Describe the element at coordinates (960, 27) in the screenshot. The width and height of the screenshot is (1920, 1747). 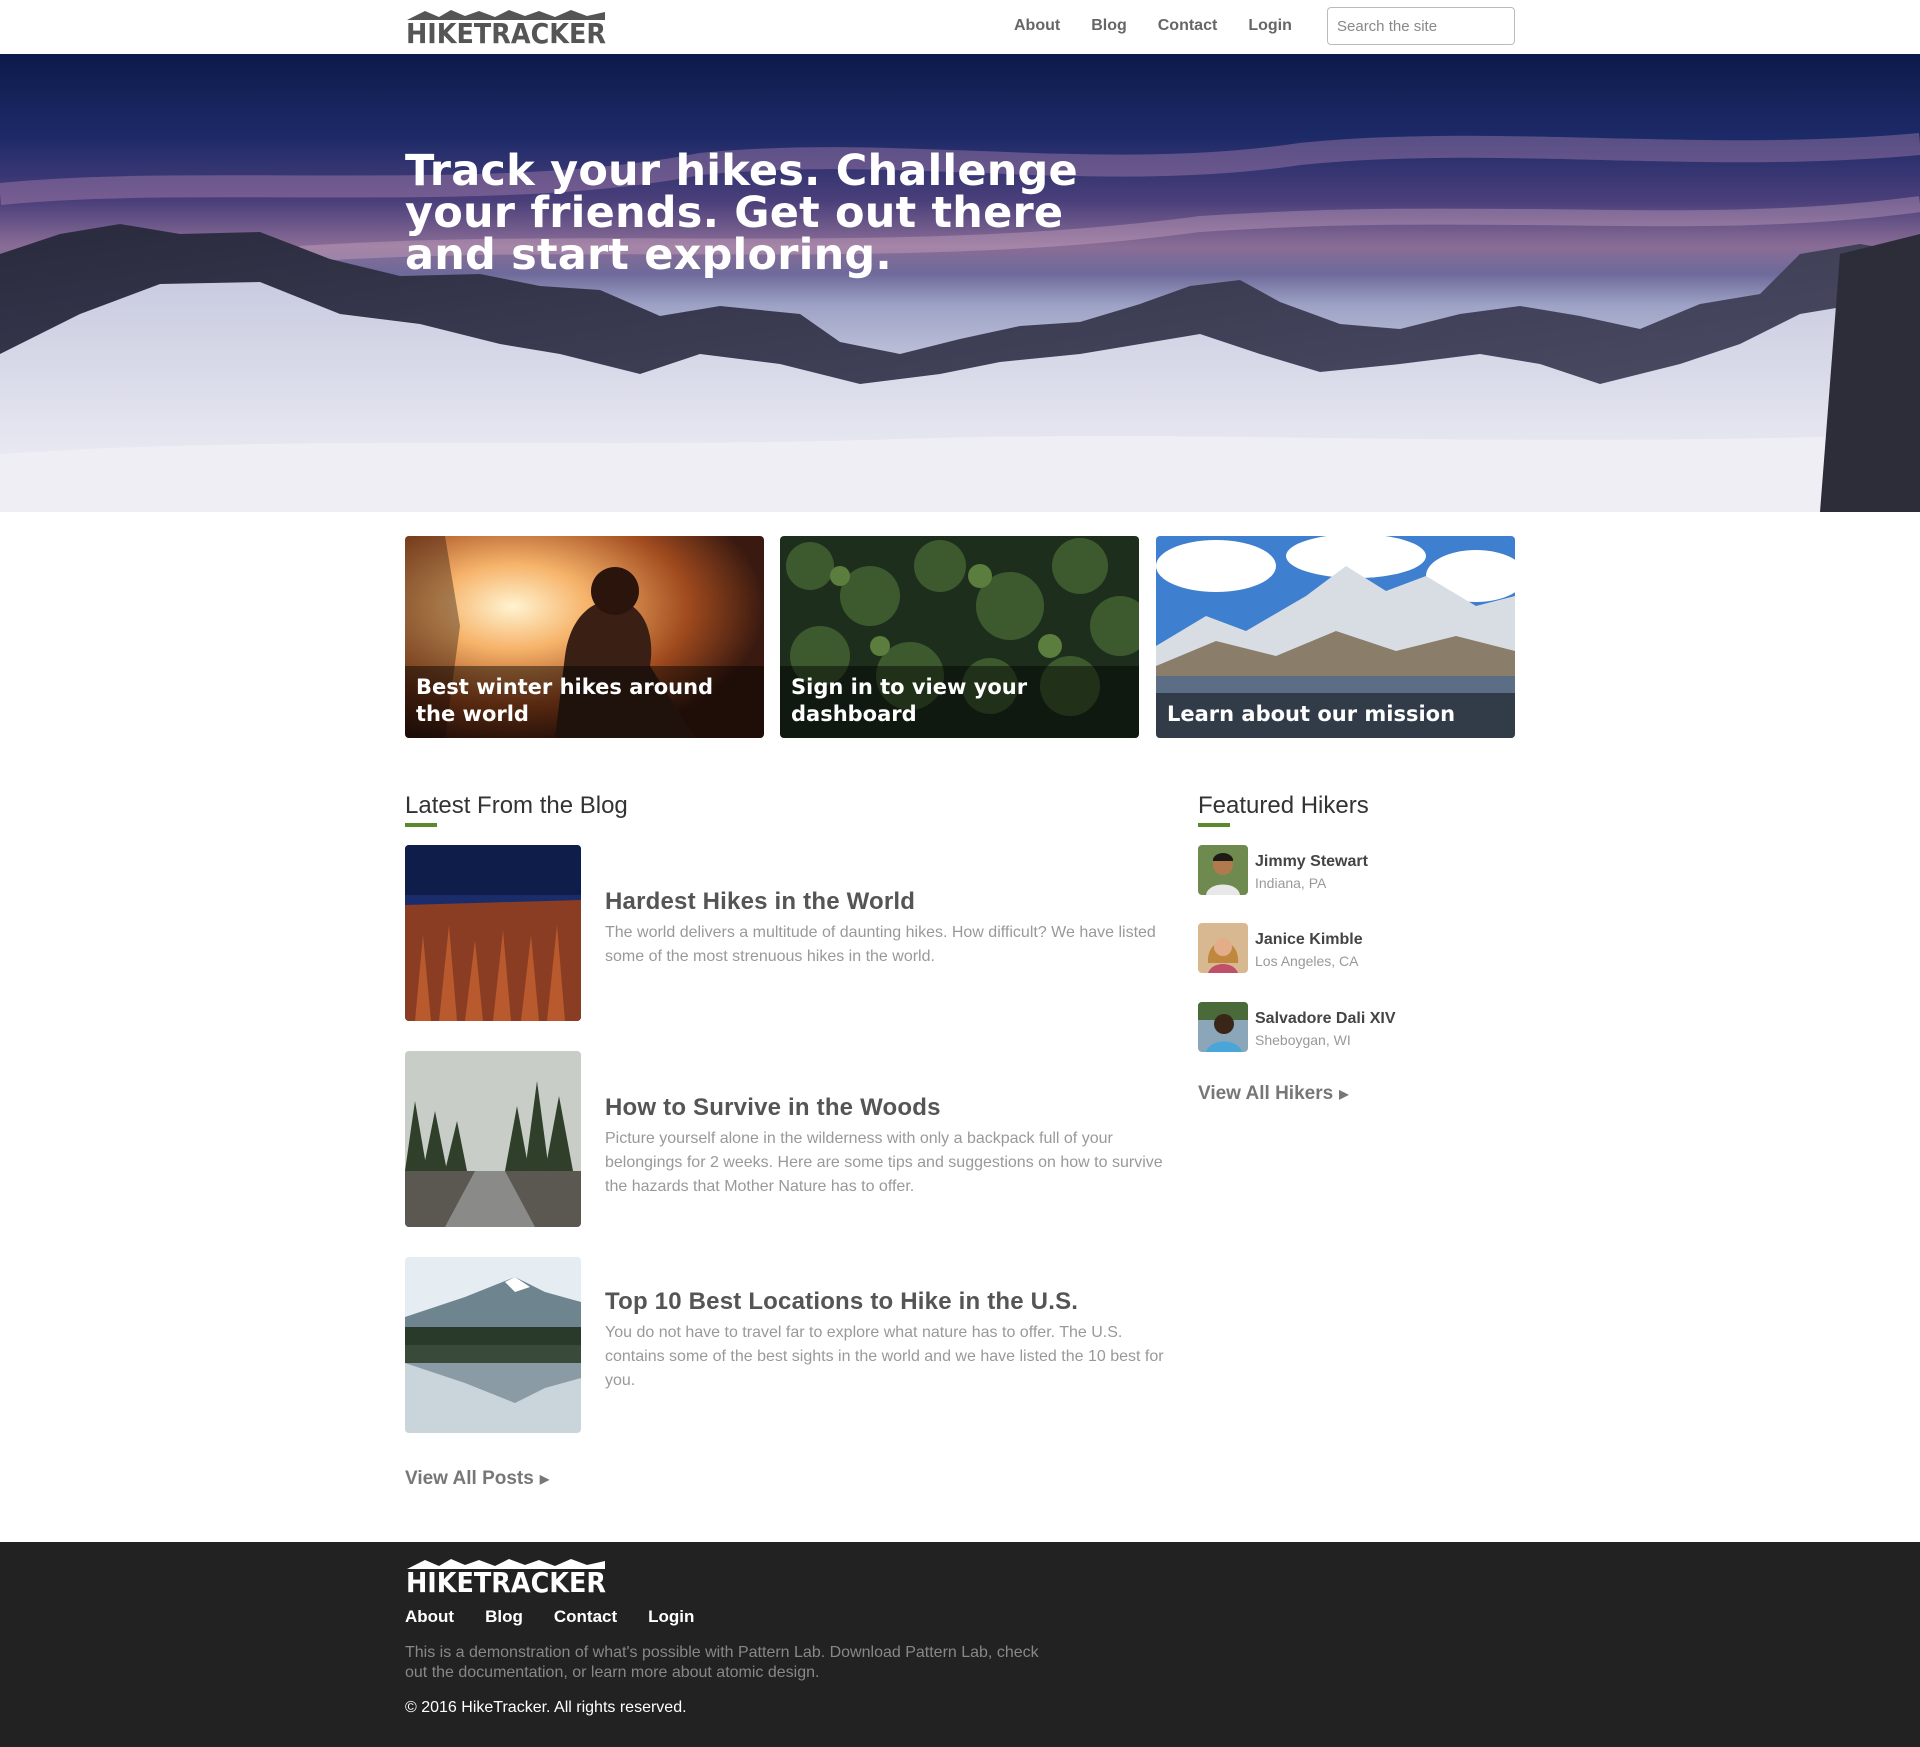
I see `site-header: HIKETRACKER About Blog Contact Login` at that location.